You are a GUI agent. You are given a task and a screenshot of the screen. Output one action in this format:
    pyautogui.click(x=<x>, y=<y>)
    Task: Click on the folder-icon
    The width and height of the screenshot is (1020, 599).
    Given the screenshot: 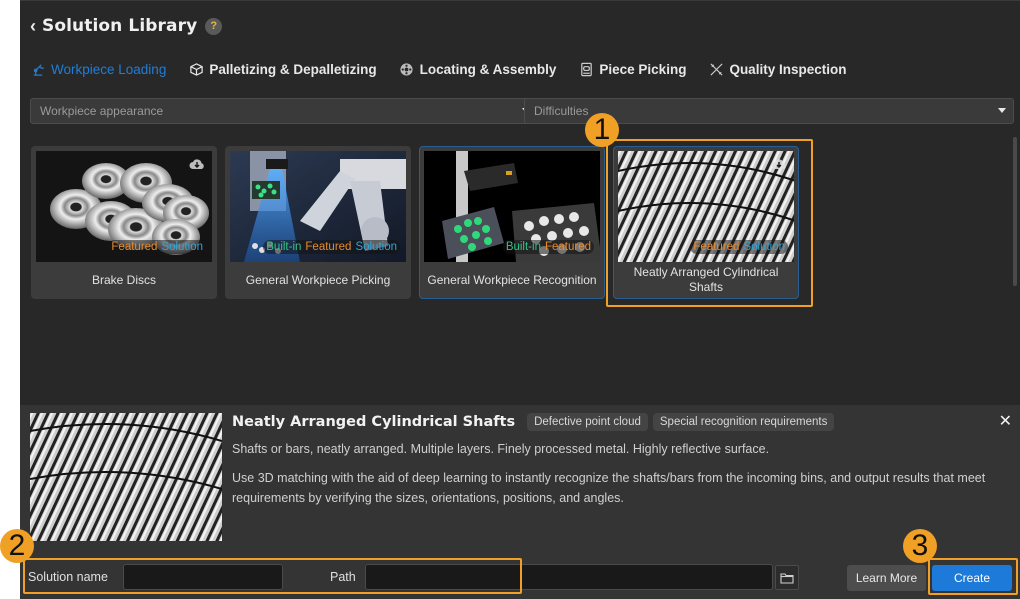 What is the action you would take?
    pyautogui.click(x=787, y=578)
    